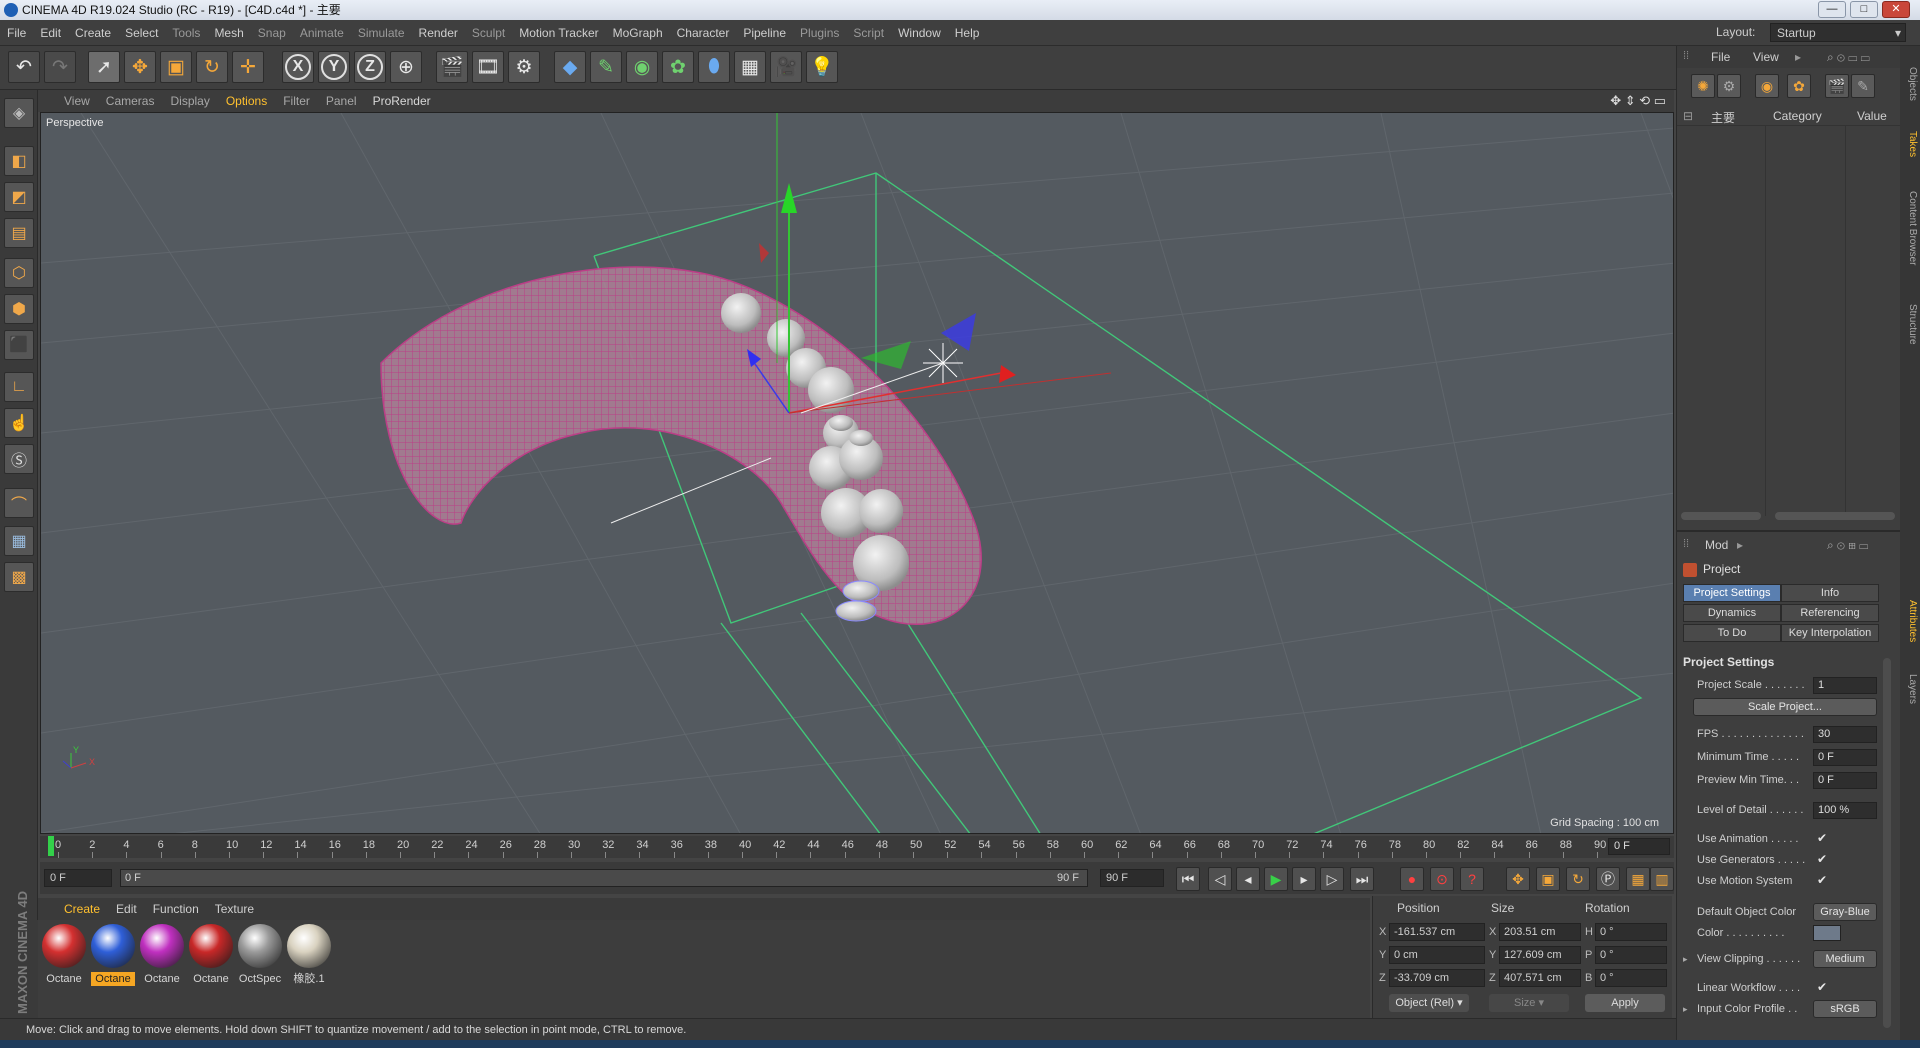 This screenshot has height=1048, width=1920. Describe the element at coordinates (1638, 101) in the screenshot. I see `viewport-nav-icons: ✥ ⇕ ⟲ ▭` at that location.